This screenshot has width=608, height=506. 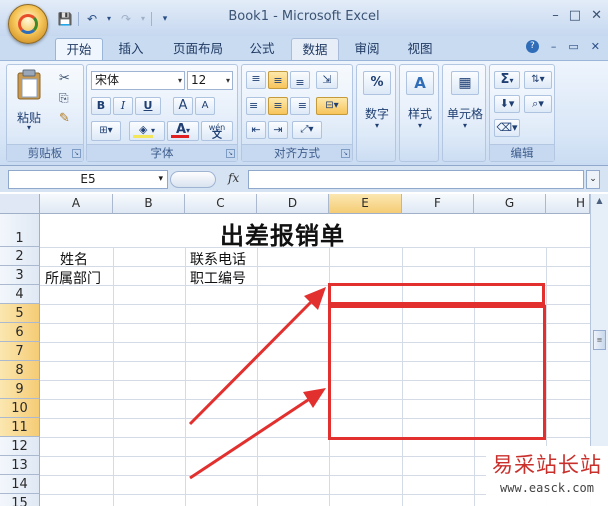 I want to click on window-title: Book1 - Microsoft Excel, so click(x=304, y=16).